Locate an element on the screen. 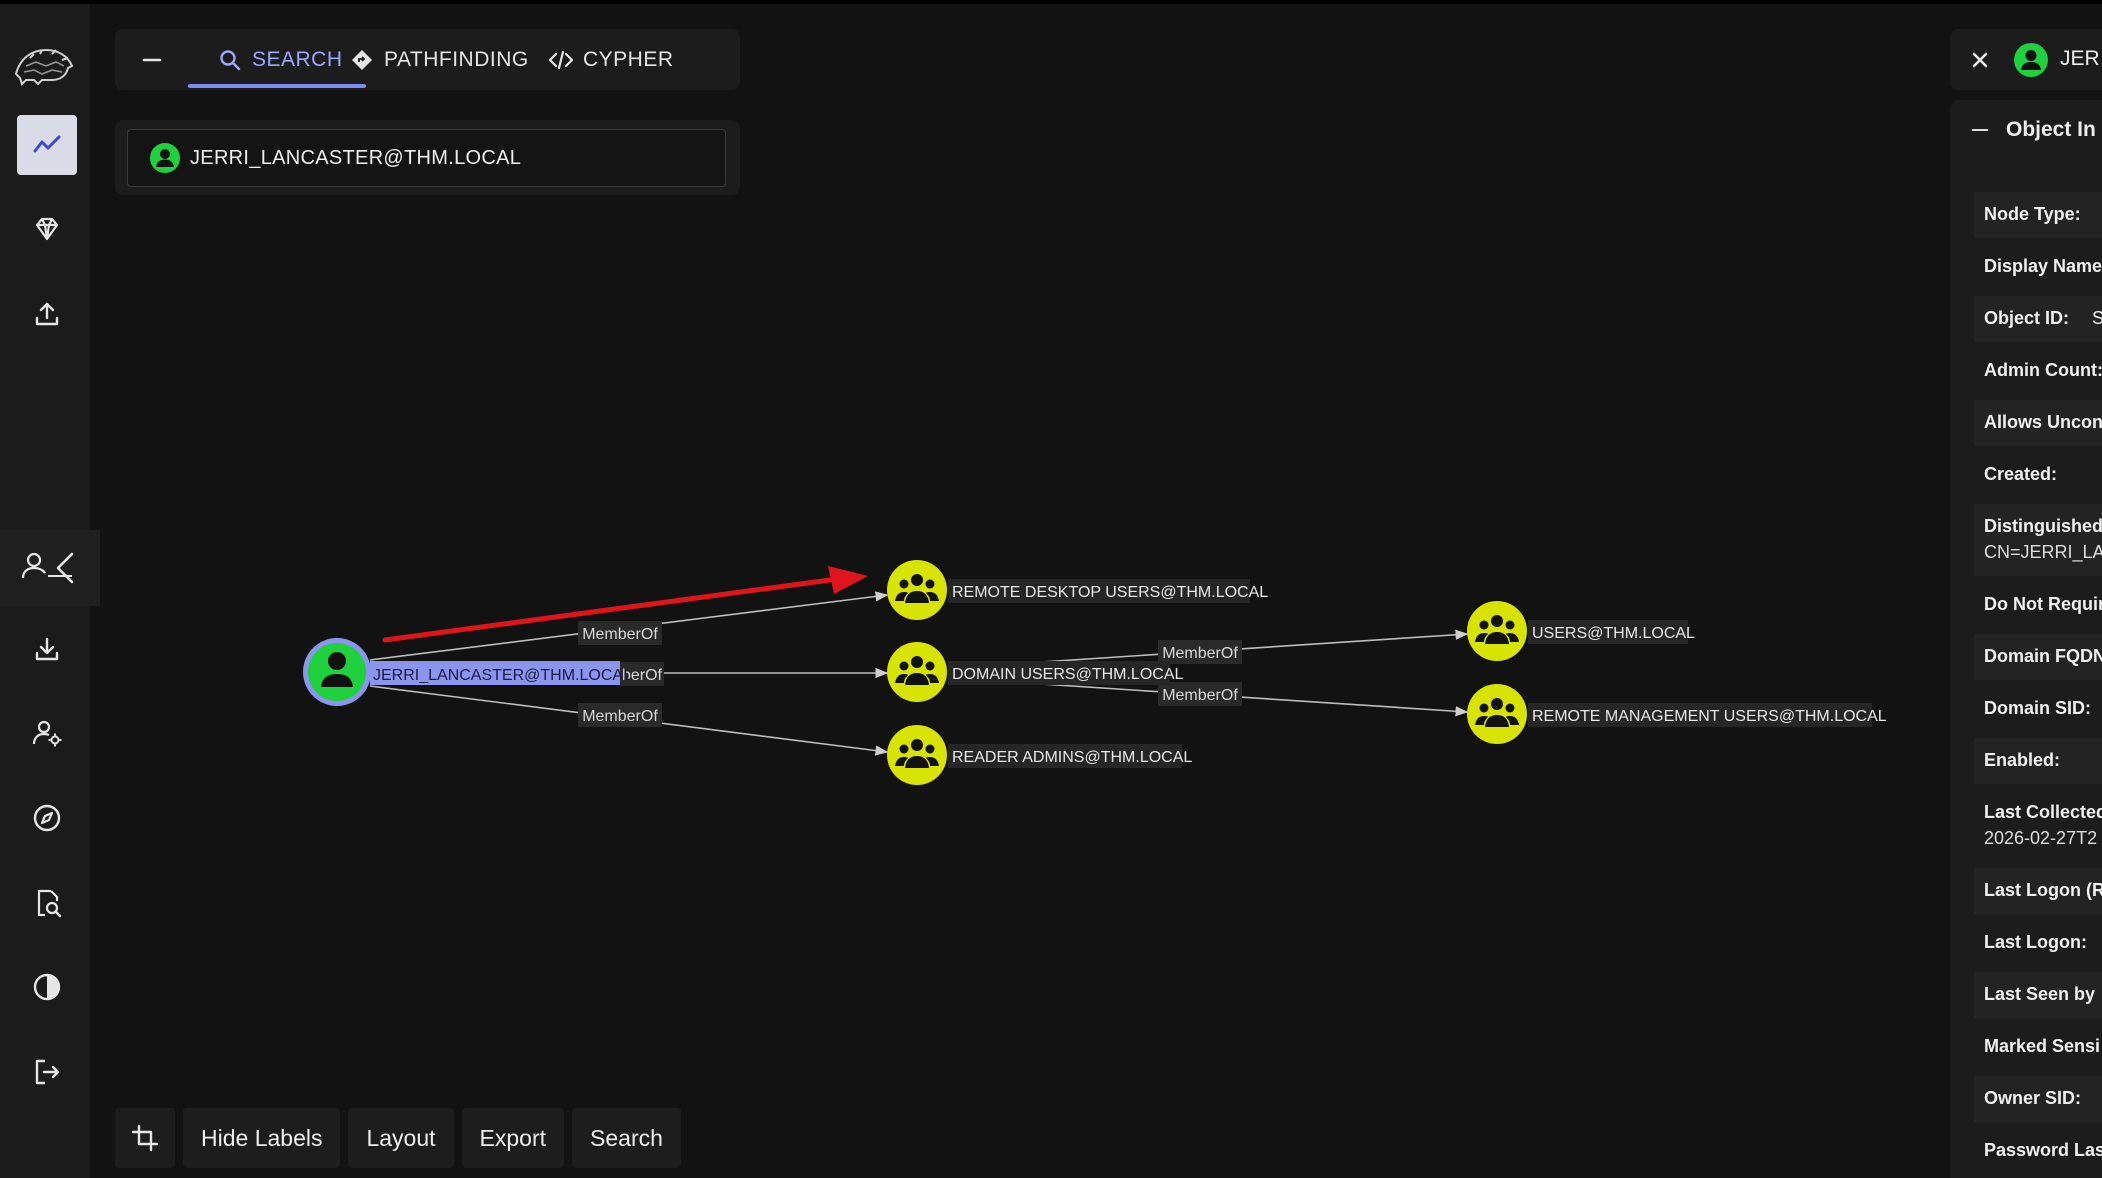 The height and width of the screenshot is (1178, 2102). search-graph-button: Search is located at coordinates (626, 1138).